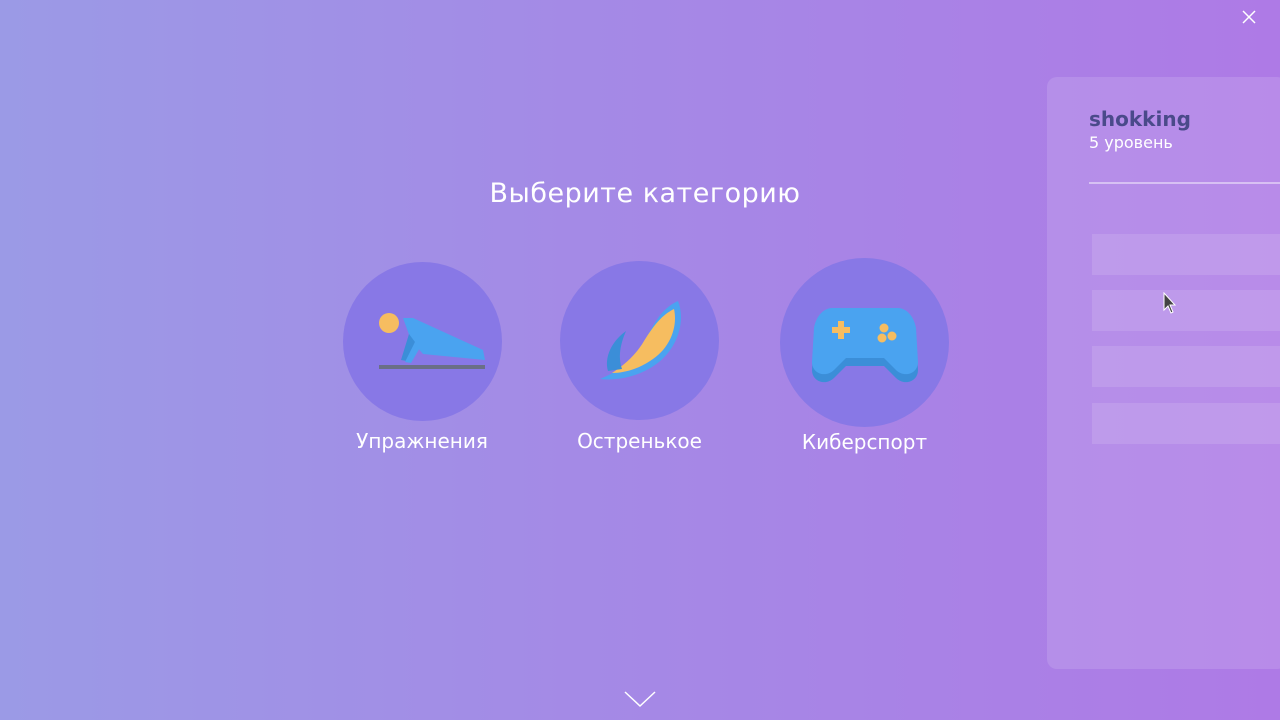  I want to click on chili-pepper-icon, so click(640, 340).